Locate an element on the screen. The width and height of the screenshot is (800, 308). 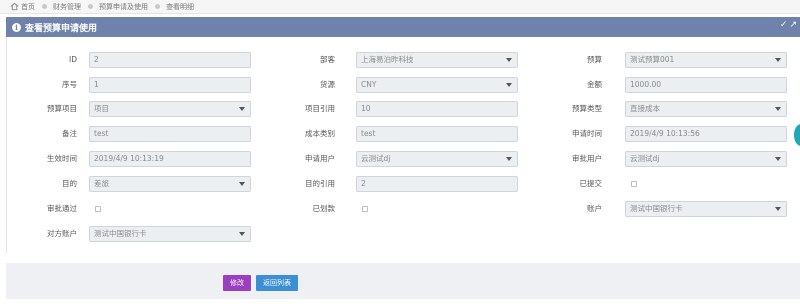
budget-item-select: 项目 is located at coordinates (170, 109).